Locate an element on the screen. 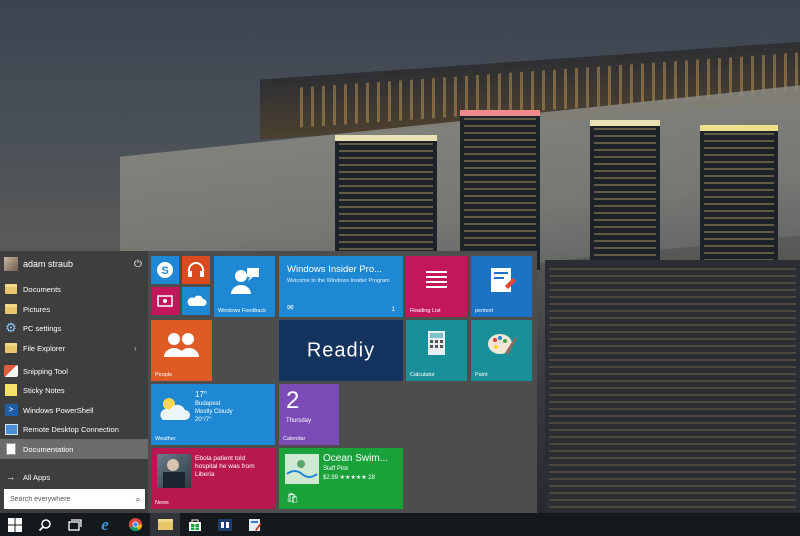 The width and height of the screenshot is (800, 536). pentext-icon is located at coordinates (503, 280).